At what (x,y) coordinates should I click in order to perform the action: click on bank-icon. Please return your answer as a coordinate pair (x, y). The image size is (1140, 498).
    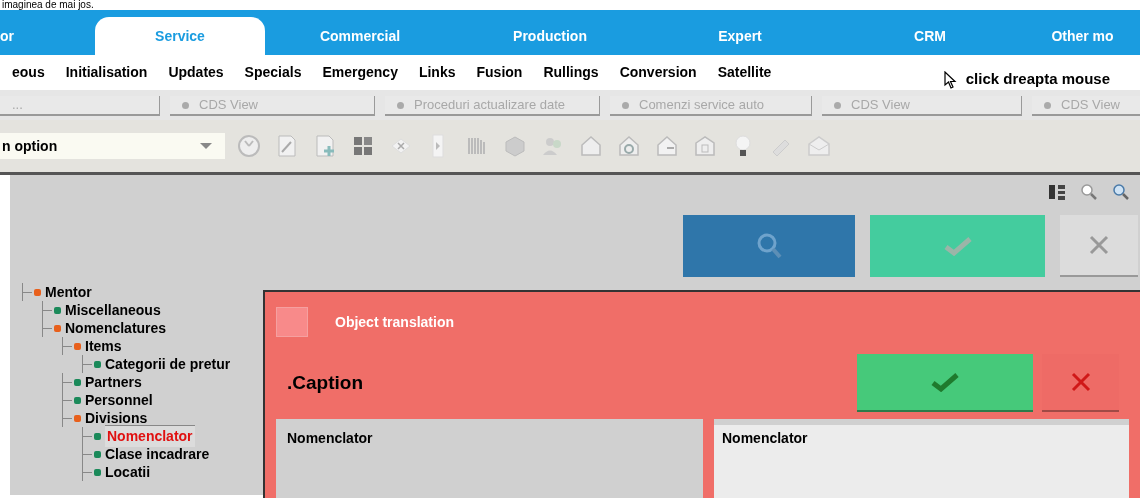
    Looking at the image, I should click on (705, 146).